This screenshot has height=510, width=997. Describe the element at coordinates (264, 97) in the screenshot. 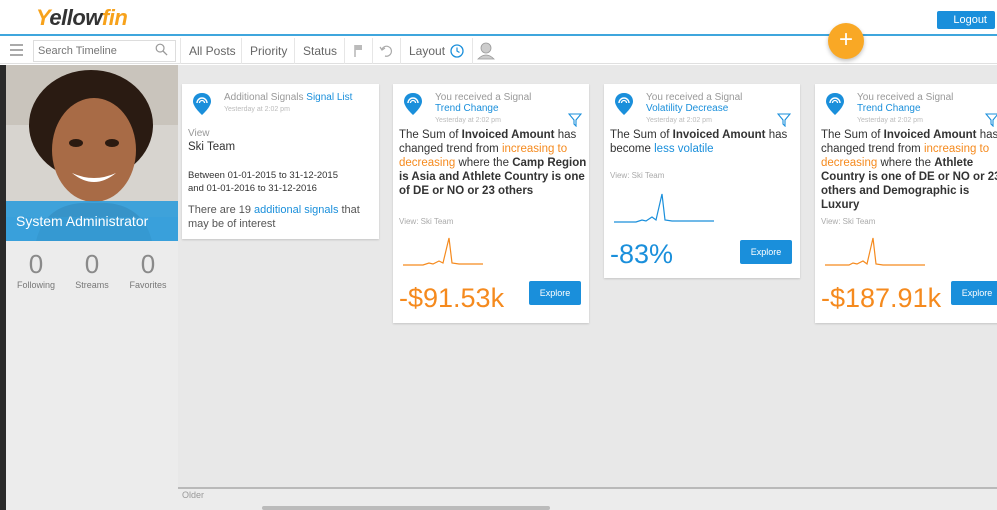

I see `title-prefix: Additional Signals` at that location.